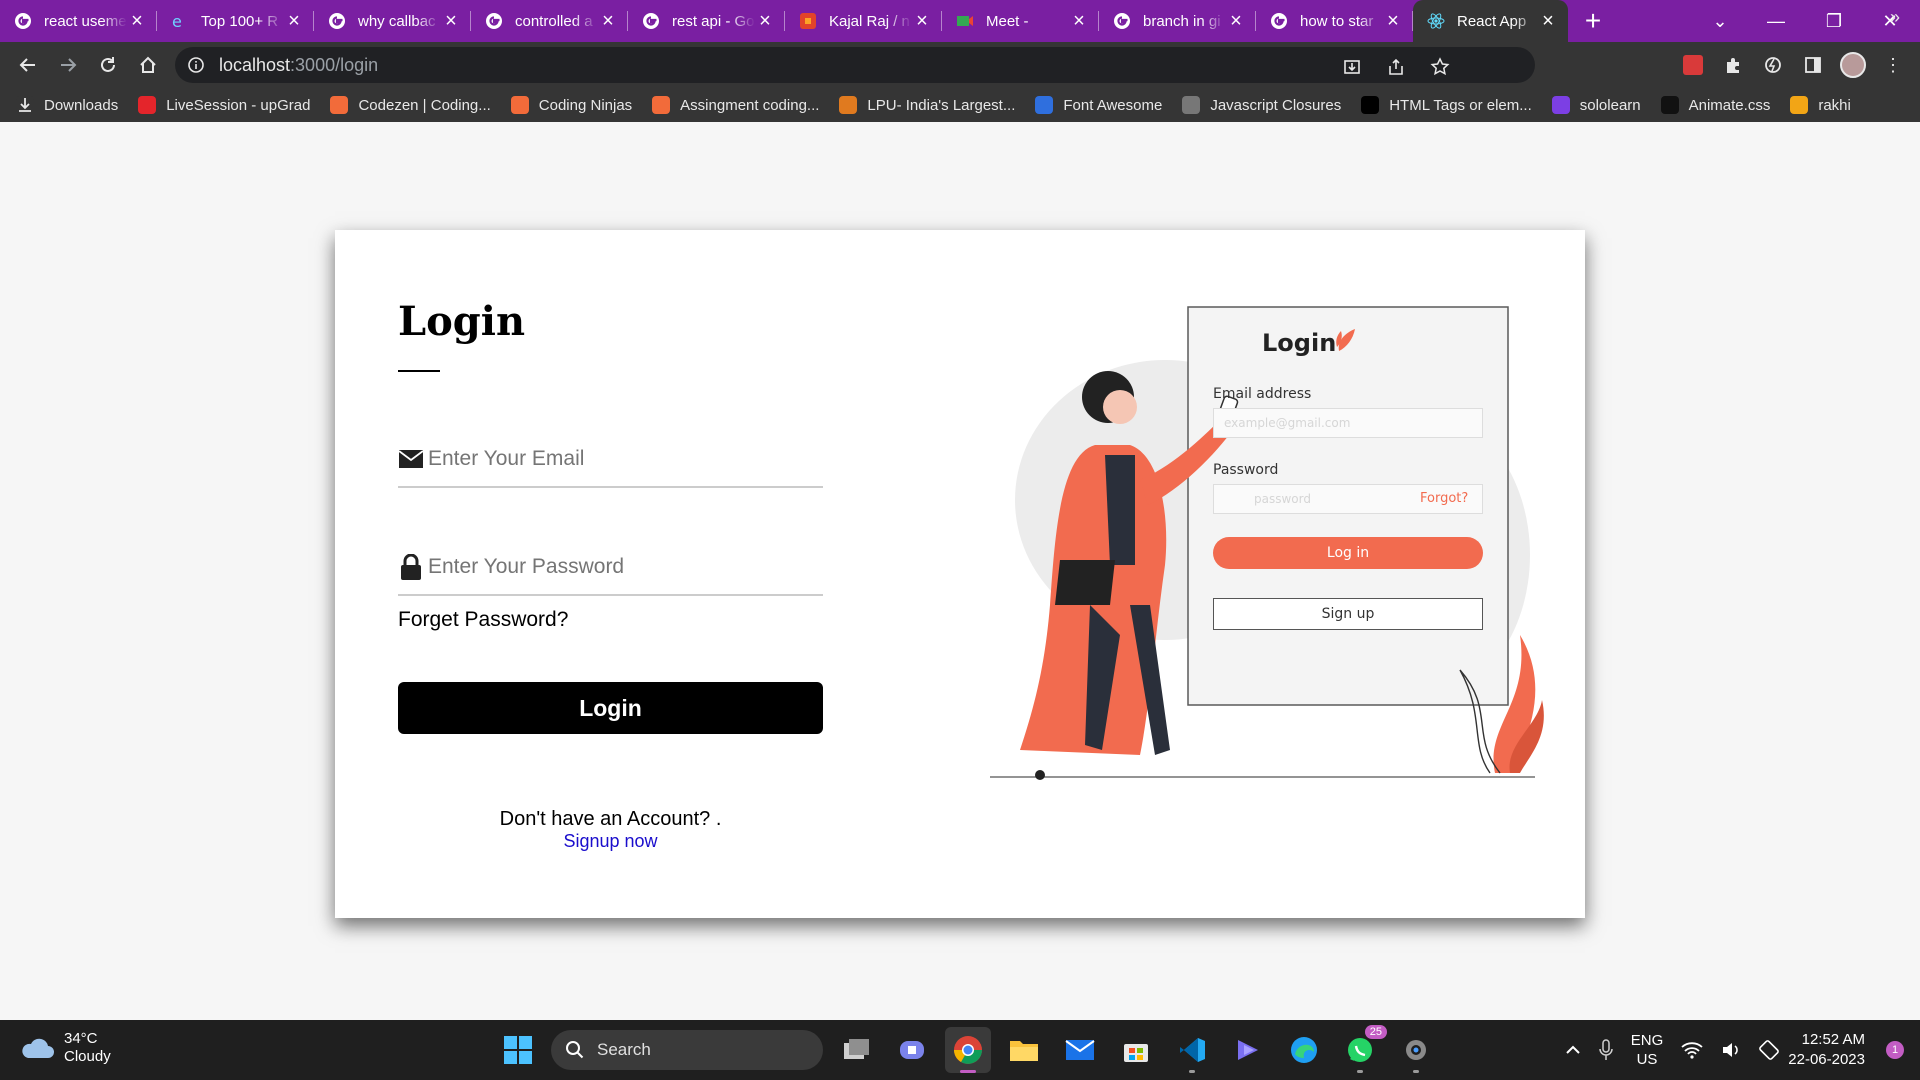 The width and height of the screenshot is (1920, 1080). Describe the element at coordinates (1192, 1050) in the screenshot. I see `vscode-icon` at that location.